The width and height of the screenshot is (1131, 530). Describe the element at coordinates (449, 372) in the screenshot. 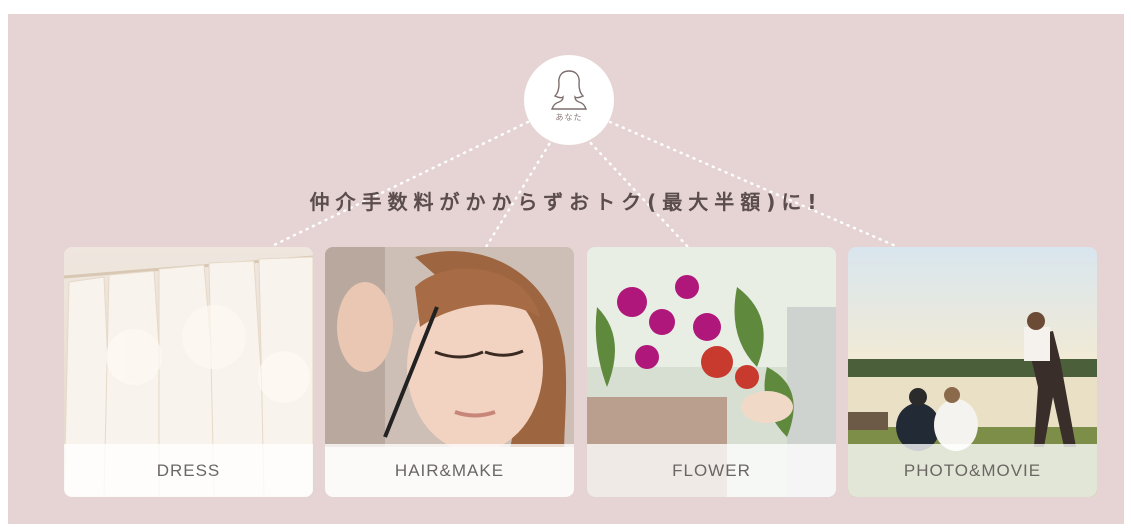

I see `service-card-hair-make: HAIR&MAKE` at that location.